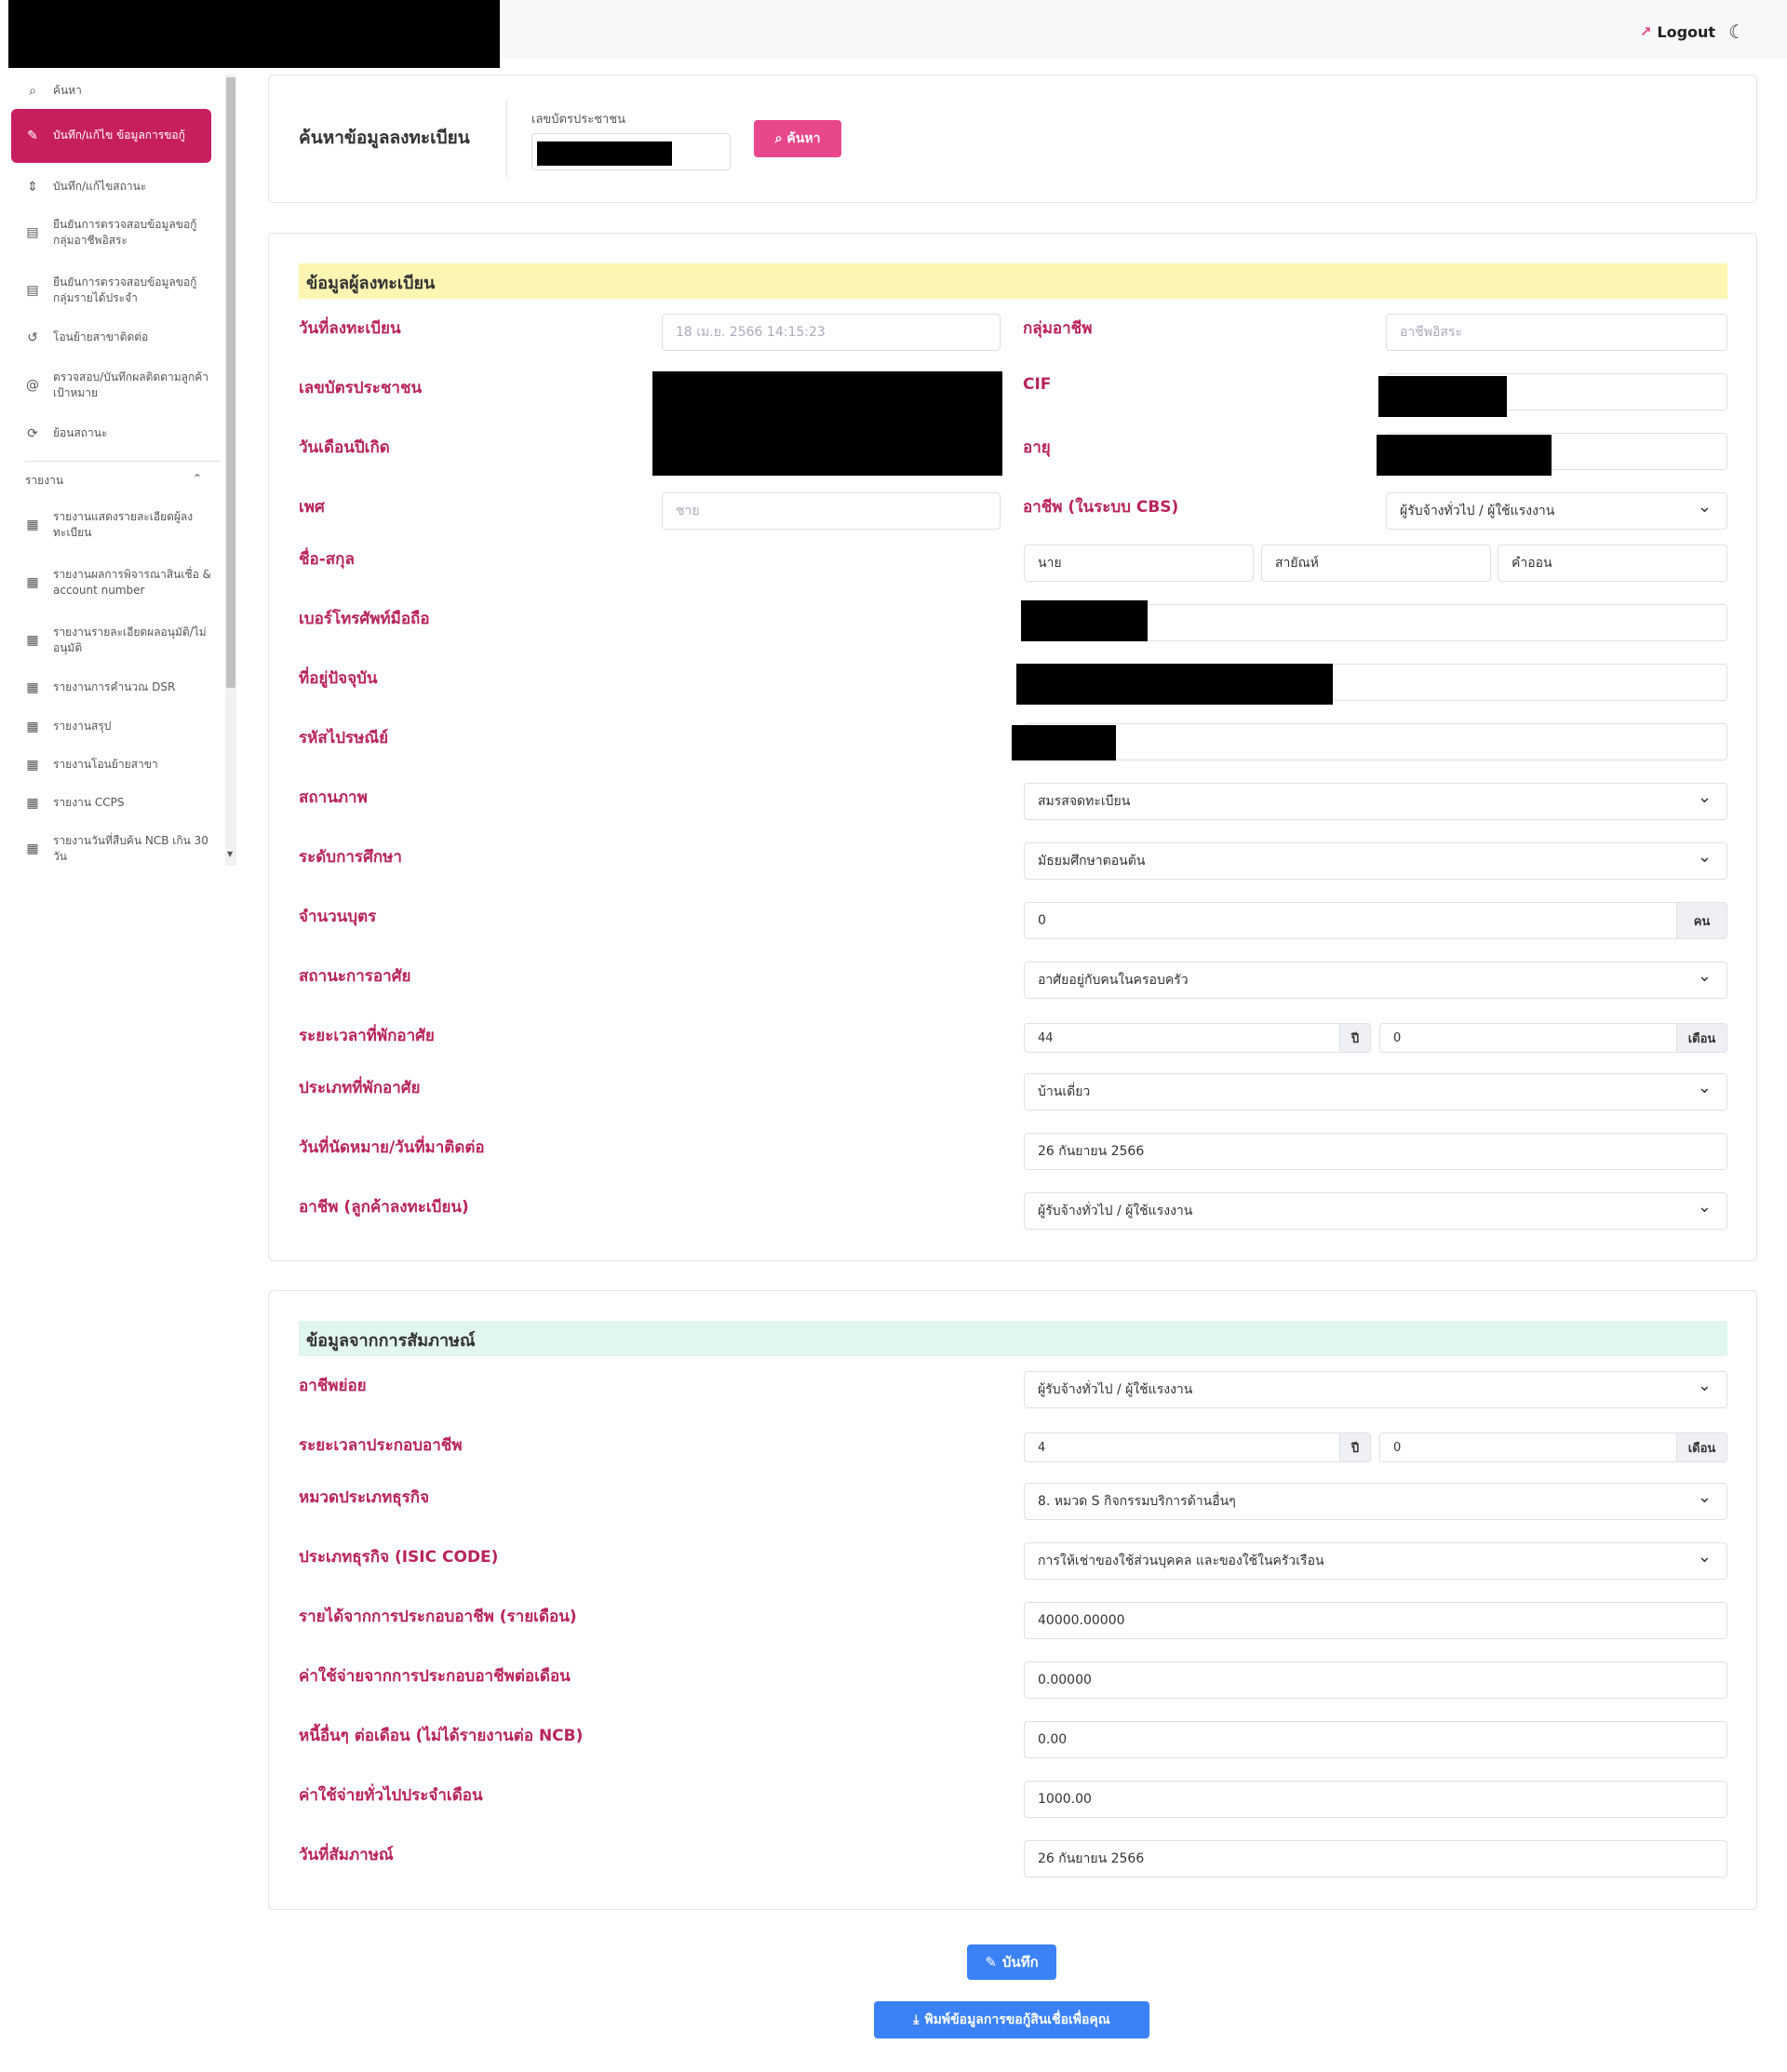  What do you see at coordinates (1375, 1859) in the screenshot?
I see `interview-date-field: 26 กันยายน 2566` at bounding box center [1375, 1859].